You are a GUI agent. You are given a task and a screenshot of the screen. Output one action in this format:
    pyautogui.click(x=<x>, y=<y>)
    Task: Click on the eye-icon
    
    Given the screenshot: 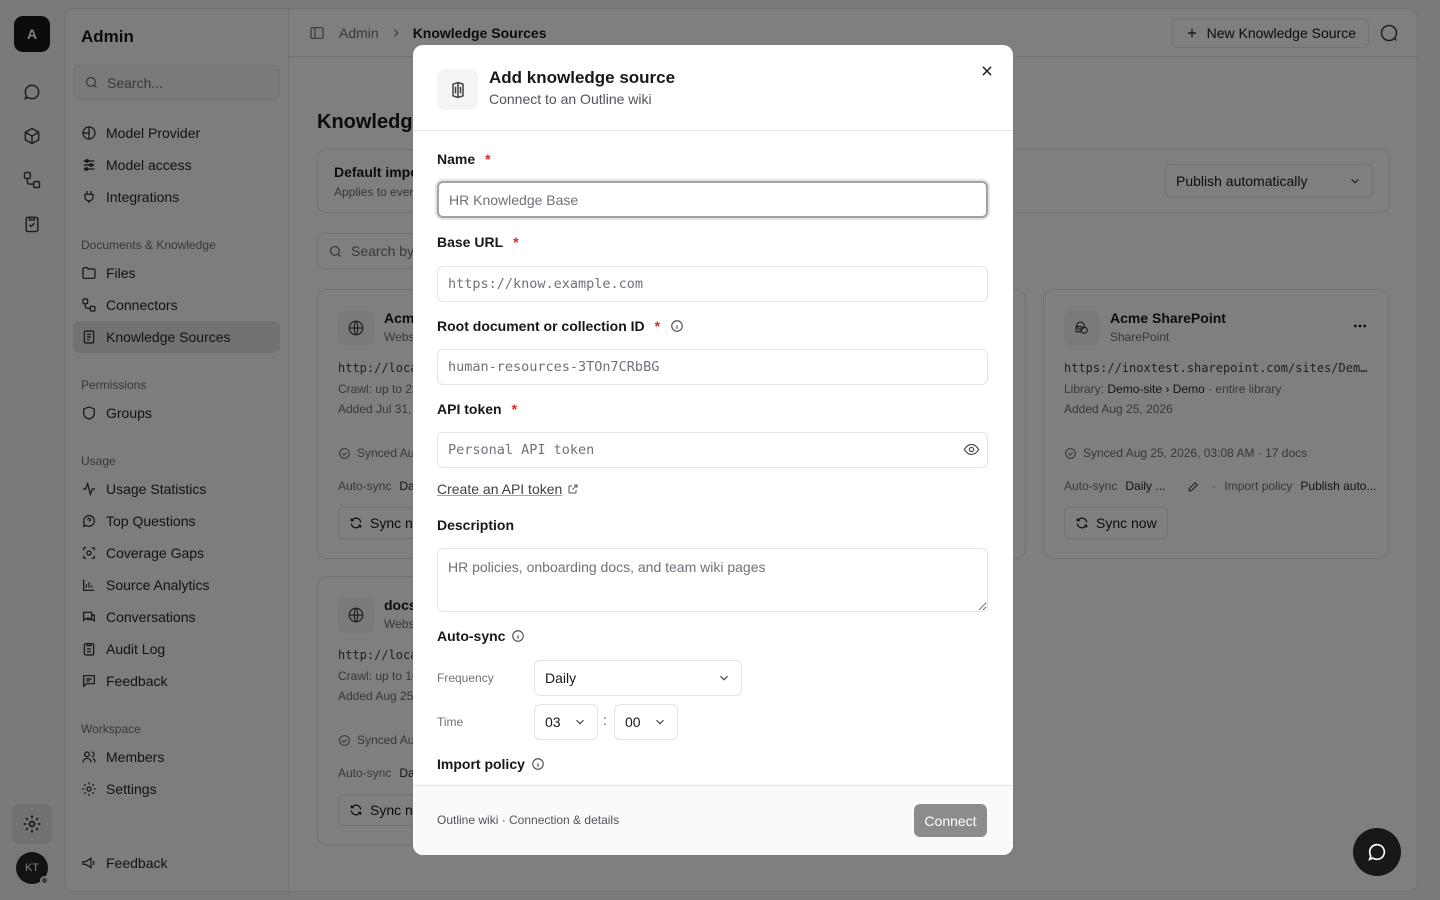 What is the action you would take?
    pyautogui.click(x=971, y=449)
    